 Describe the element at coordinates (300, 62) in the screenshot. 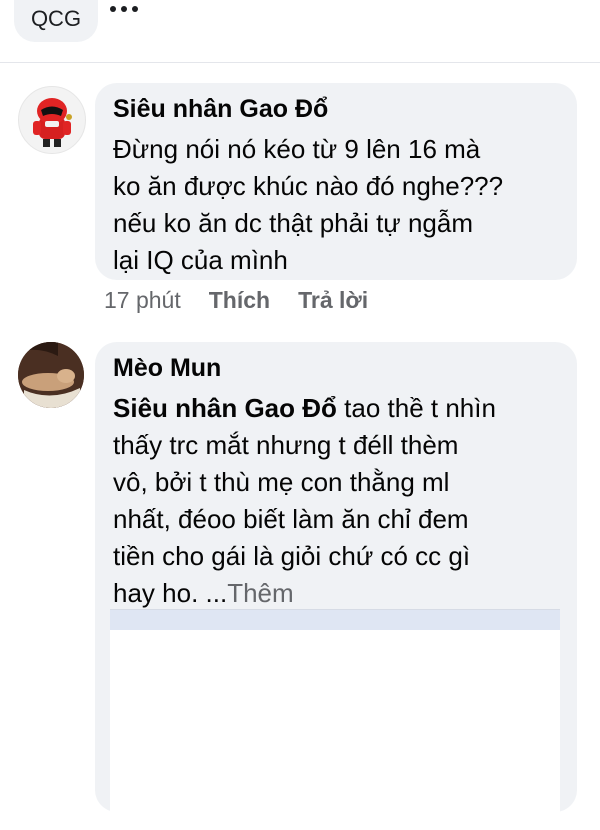

I see `divider` at that location.